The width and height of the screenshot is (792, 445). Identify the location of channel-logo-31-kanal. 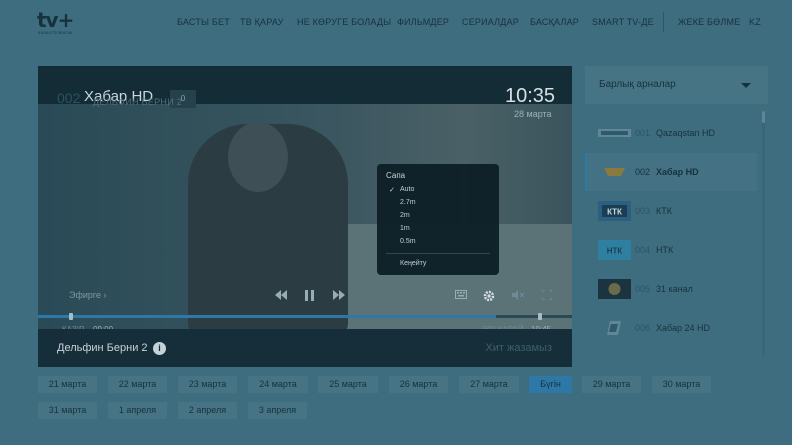
(614, 289).